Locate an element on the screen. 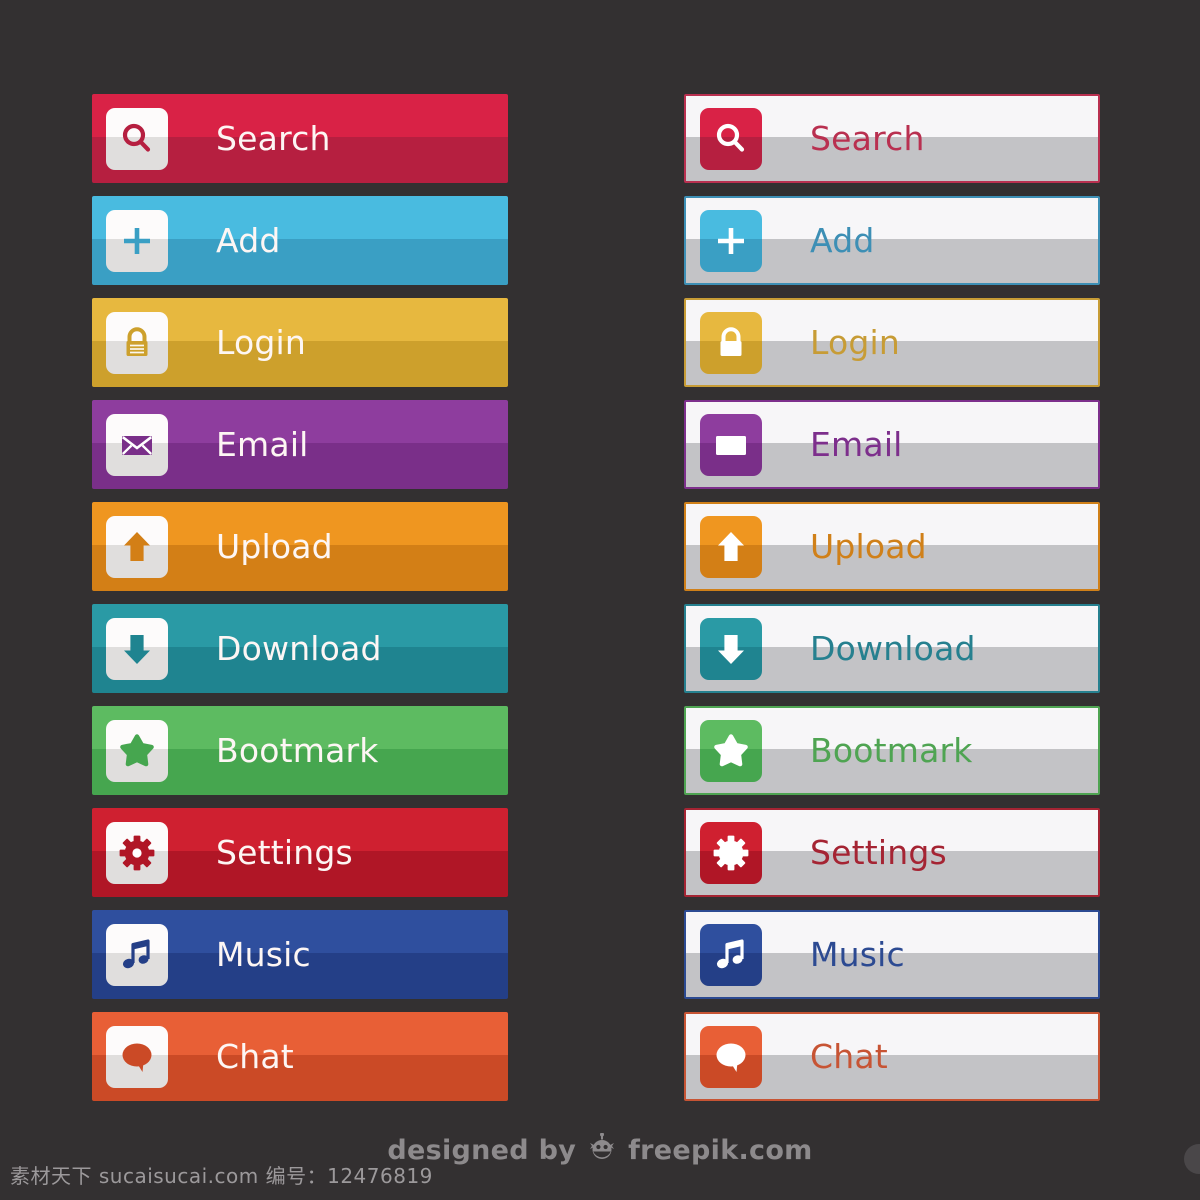  light-button-email: Email is located at coordinates (892, 444).